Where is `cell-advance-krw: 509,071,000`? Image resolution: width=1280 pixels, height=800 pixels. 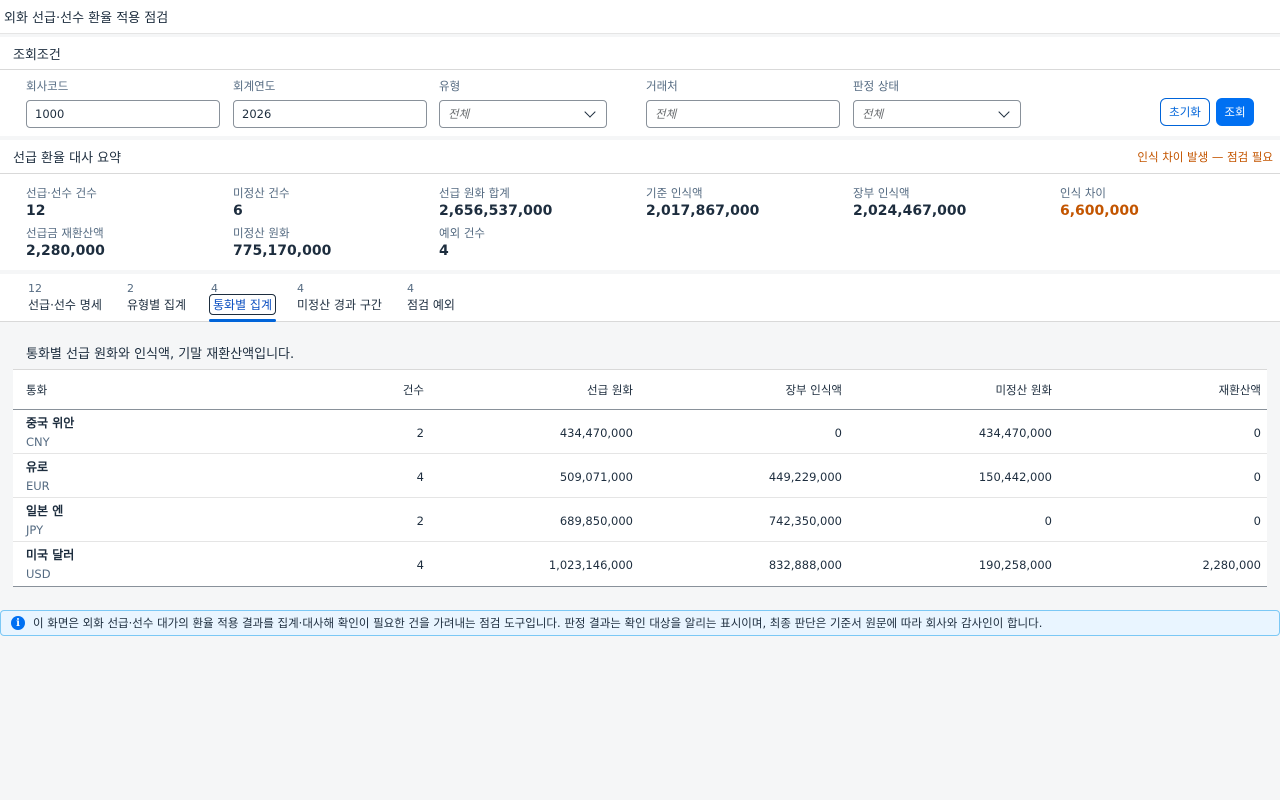 cell-advance-krw: 509,071,000 is located at coordinates (596, 477).